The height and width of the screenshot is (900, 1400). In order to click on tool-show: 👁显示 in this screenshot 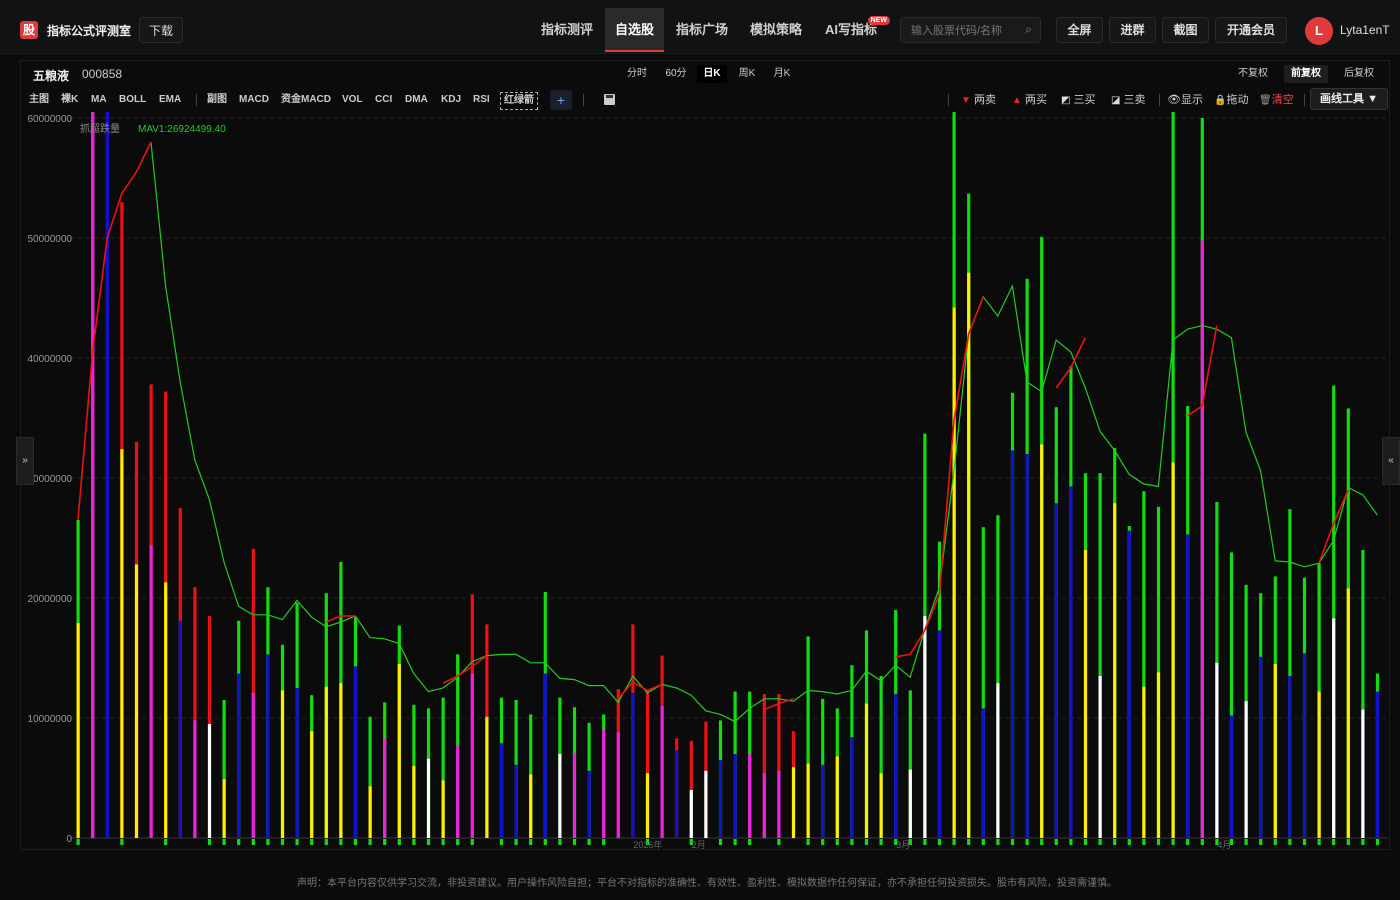, I will do `click(1185, 100)`.